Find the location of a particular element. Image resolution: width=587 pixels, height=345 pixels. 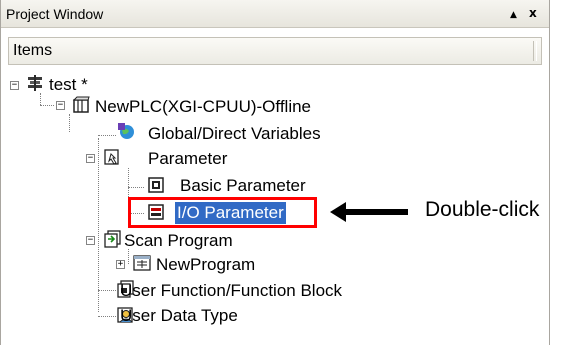

project-icon is located at coordinates (35, 83).